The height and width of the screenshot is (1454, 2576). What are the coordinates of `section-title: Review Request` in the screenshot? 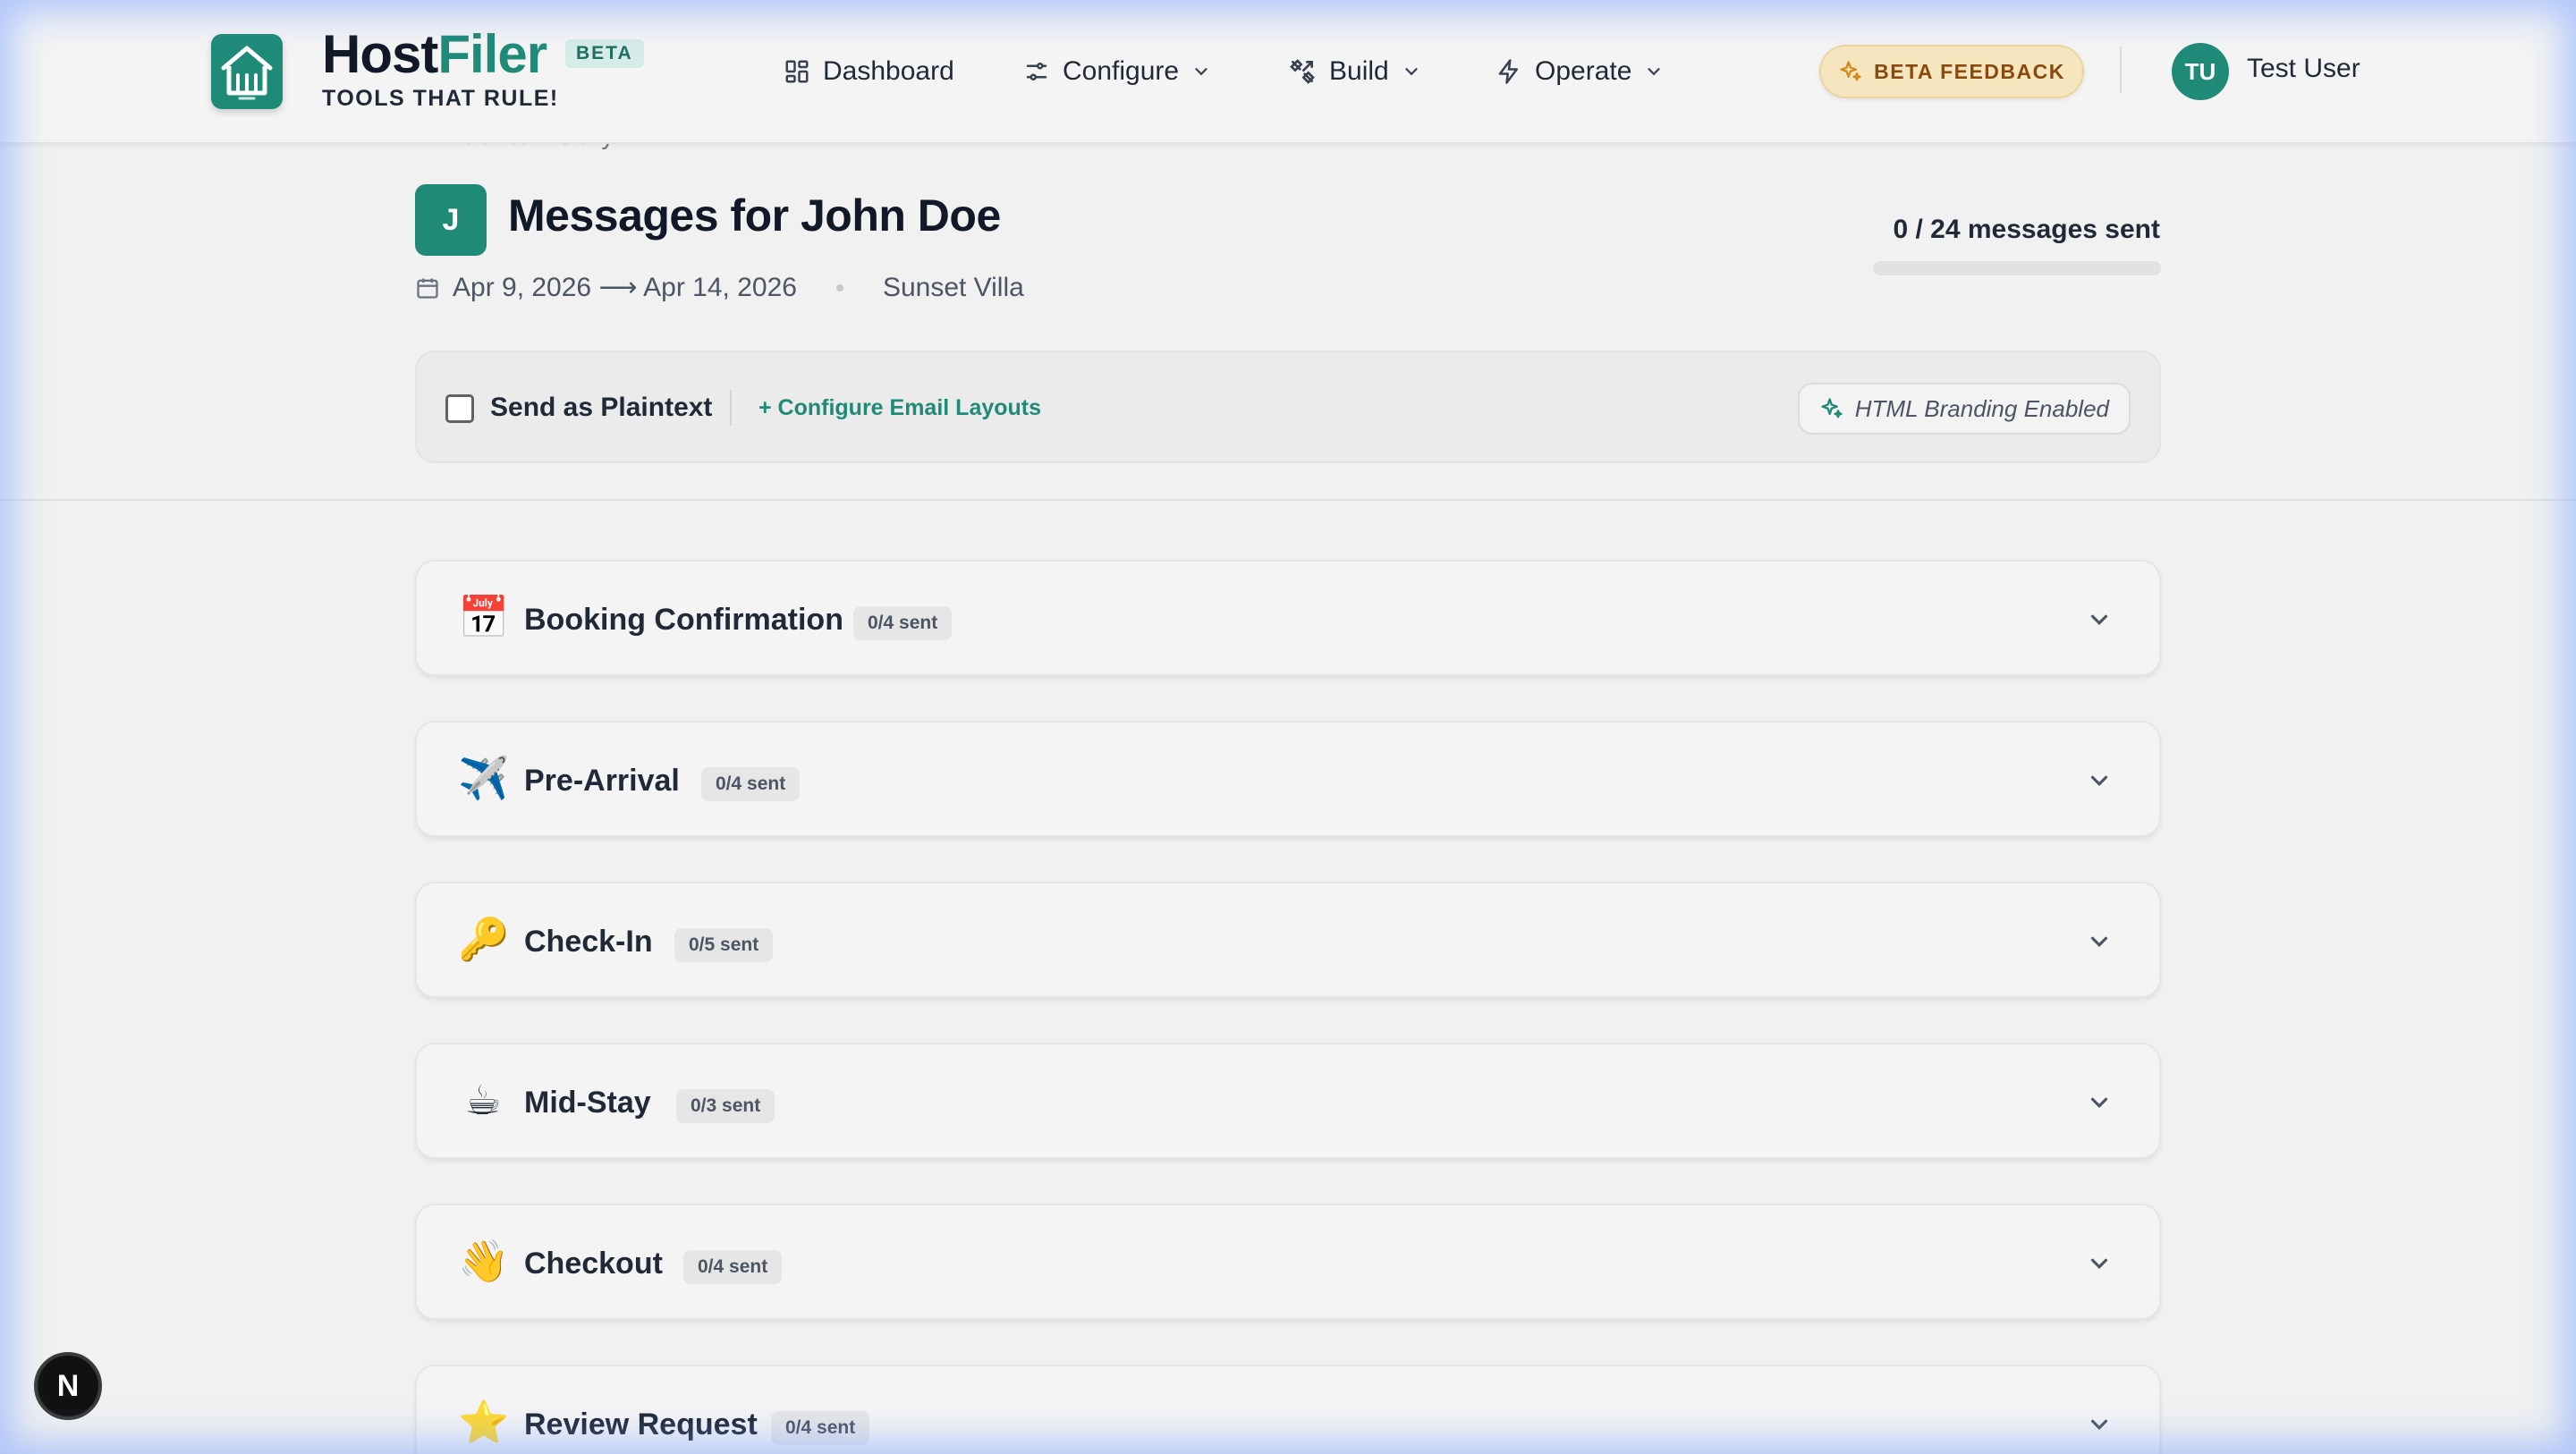 It's located at (641, 1424).